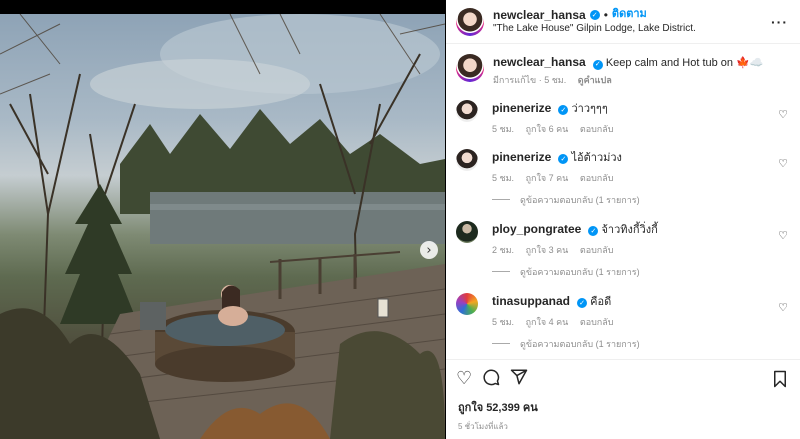 Image resolution: width=800 pixels, height=439 pixels. What do you see at coordinates (547, 129) in the screenshot?
I see `comment-likes: ถูกใจ 6 คน` at bounding box center [547, 129].